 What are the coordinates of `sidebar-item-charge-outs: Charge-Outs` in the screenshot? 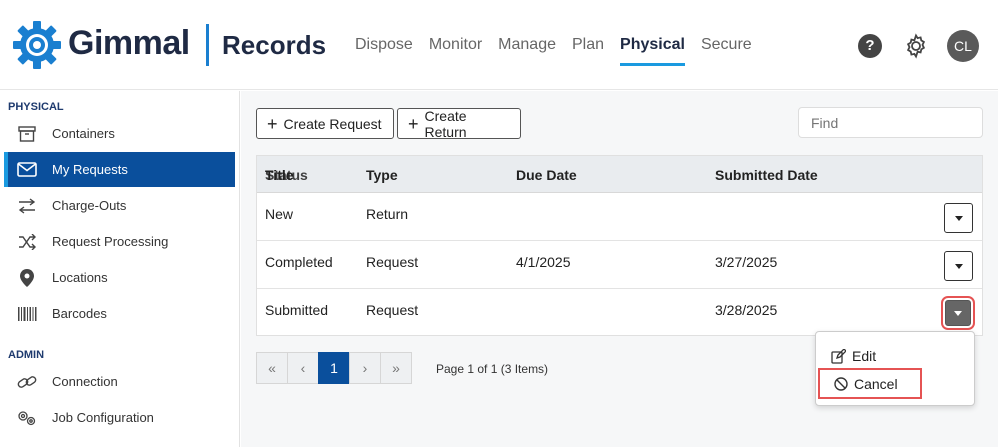 It's located at (119, 205).